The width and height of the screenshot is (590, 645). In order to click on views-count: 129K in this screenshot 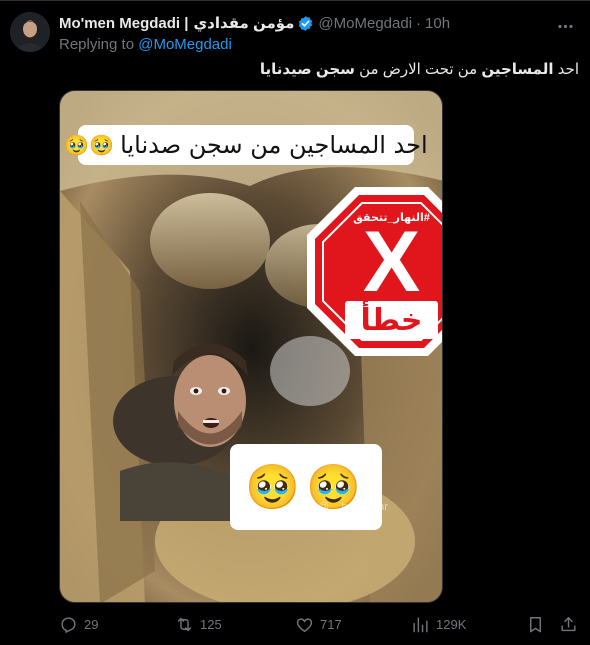, I will do `click(451, 624)`.